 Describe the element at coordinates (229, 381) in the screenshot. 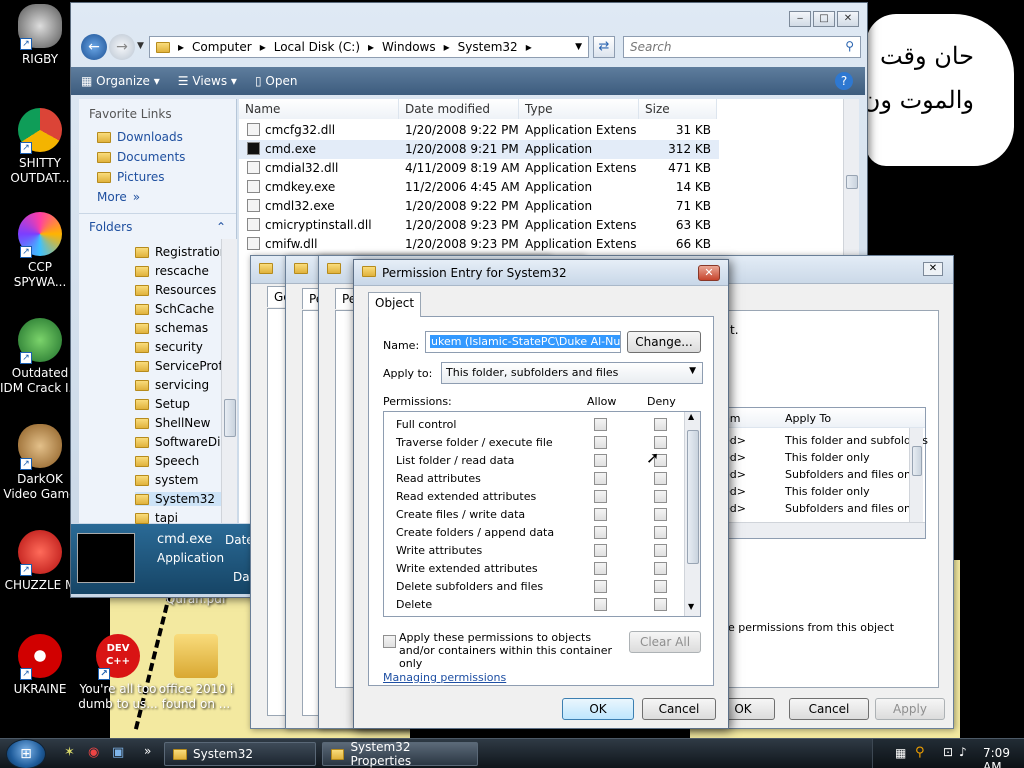

I see `tree-scrollbar` at that location.